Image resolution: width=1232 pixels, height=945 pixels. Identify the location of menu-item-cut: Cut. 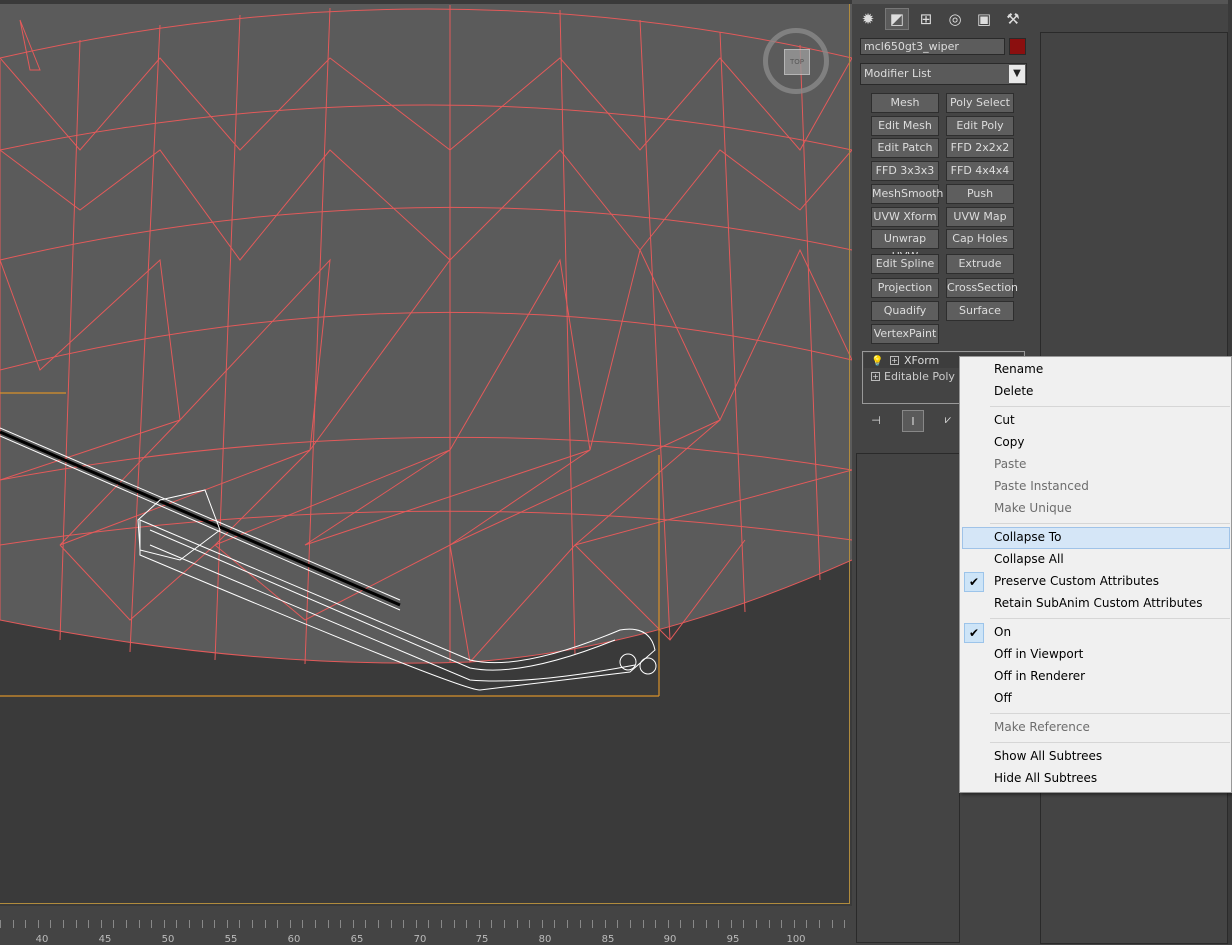
(1096, 421).